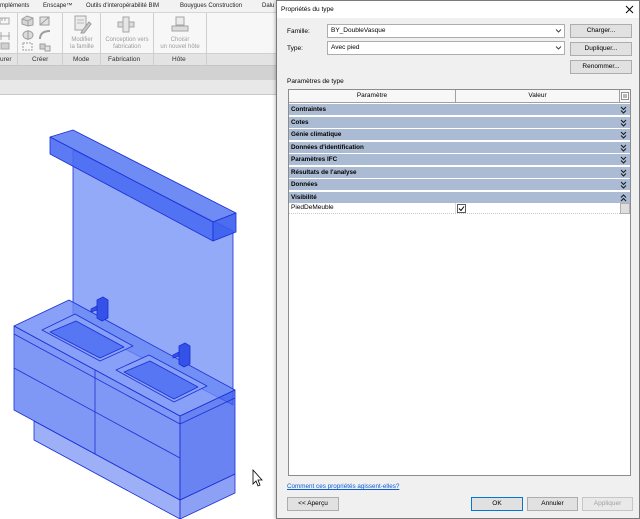 This screenshot has height=519, width=640. Describe the element at coordinates (446, 48) in the screenshot. I see `type-select: Avec pied` at that location.